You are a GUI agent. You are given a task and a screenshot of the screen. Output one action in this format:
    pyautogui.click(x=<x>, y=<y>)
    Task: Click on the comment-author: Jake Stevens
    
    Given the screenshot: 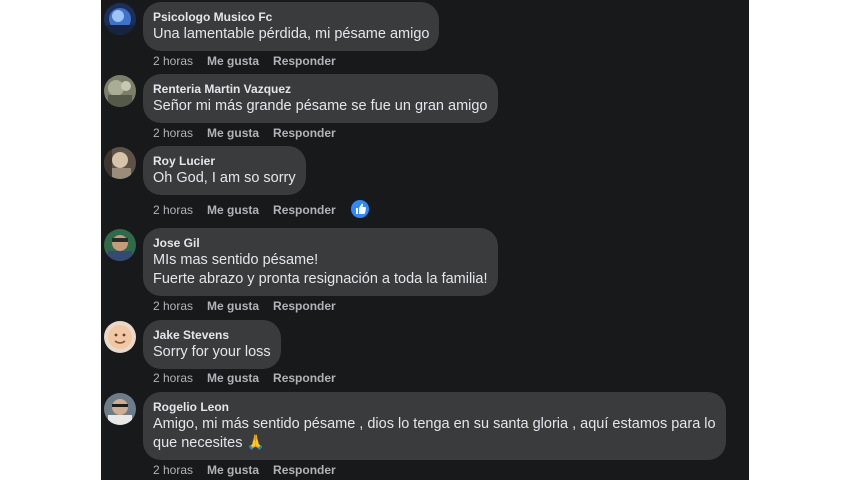 What is the action you would take?
    pyautogui.click(x=212, y=335)
    